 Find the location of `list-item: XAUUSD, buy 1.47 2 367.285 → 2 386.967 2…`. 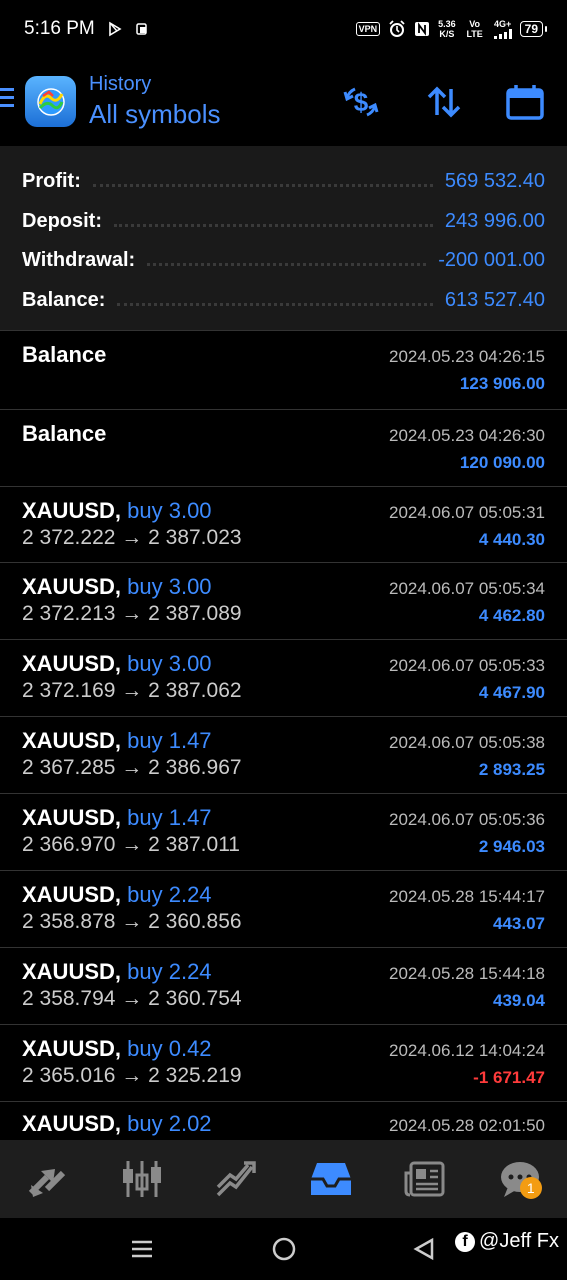

list-item: XAUUSD, buy 1.47 2 367.285 → 2 386.967 2… is located at coordinates (283, 754).